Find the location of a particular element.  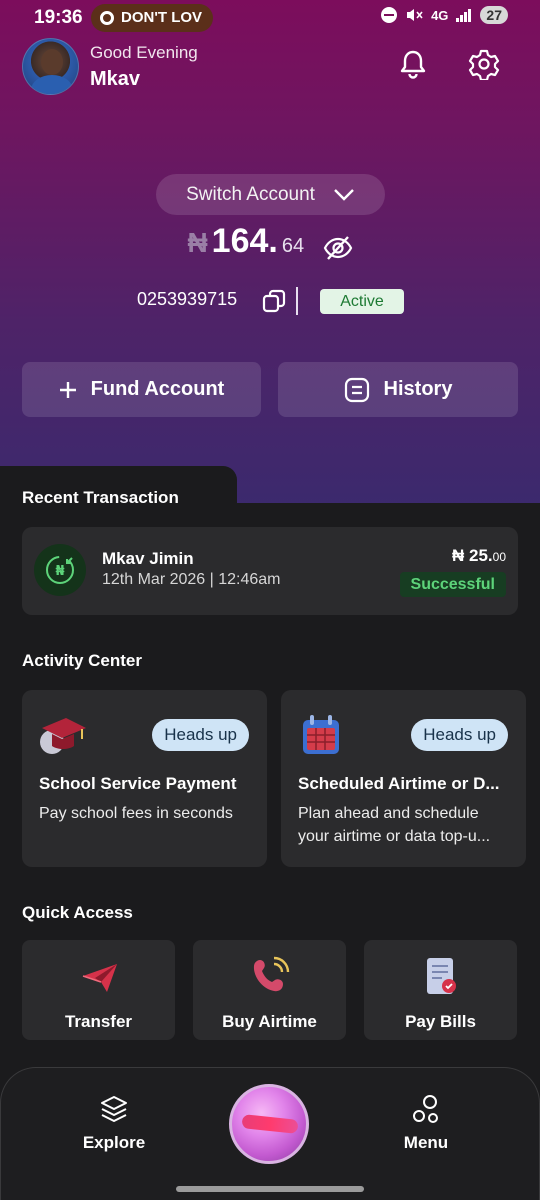

pay-bills-label: Pay Bills is located at coordinates (440, 1021).